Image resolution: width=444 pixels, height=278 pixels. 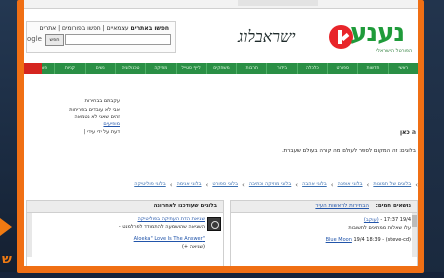 I want to click on scrollbar-track, so click(x=29, y=235).